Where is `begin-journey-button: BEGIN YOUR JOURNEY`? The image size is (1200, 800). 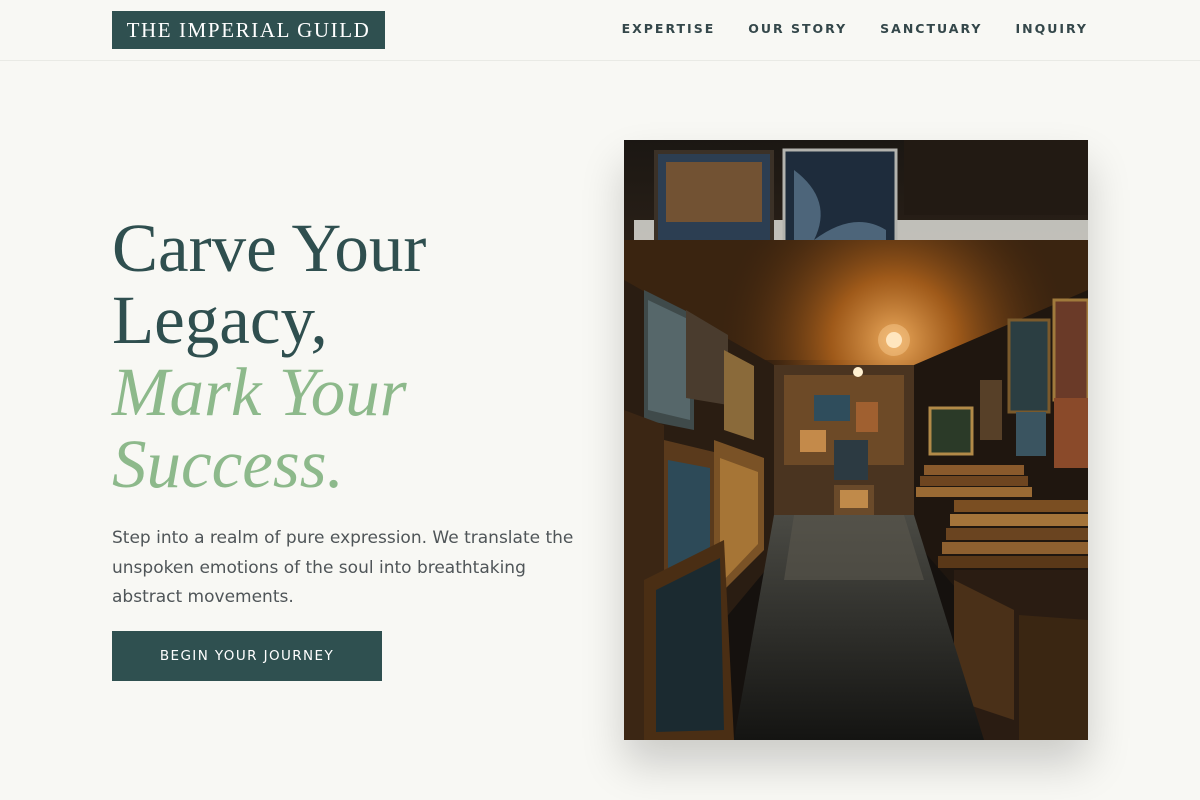 begin-journey-button: BEGIN YOUR JOURNEY is located at coordinates (247, 656).